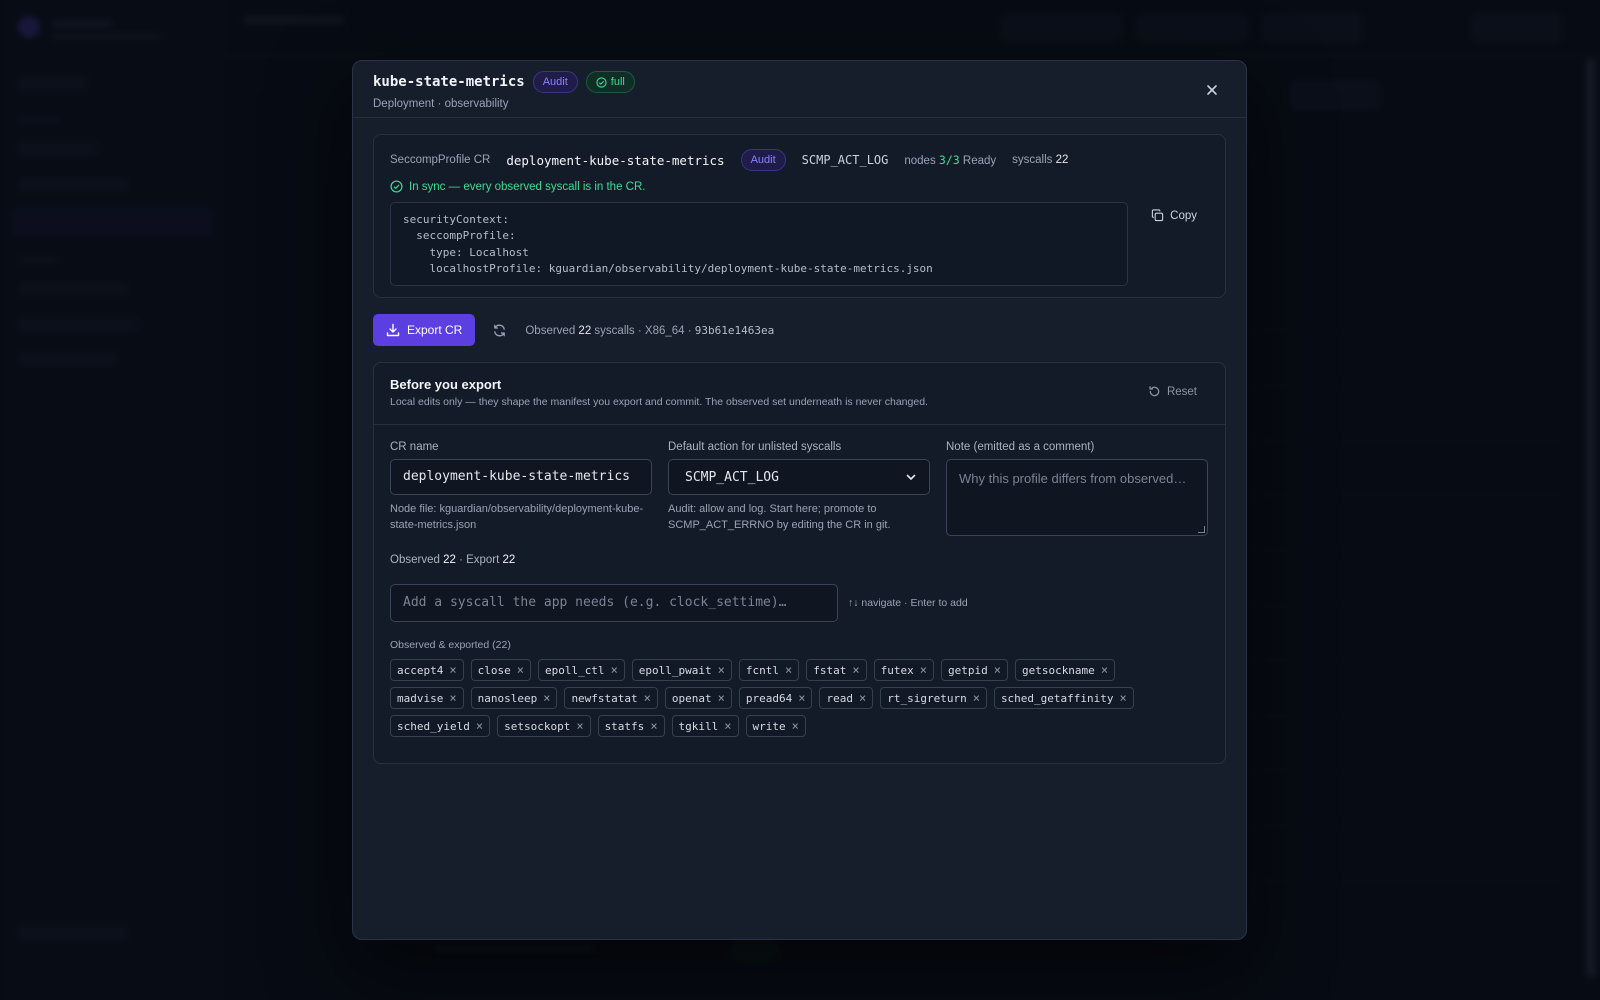 The image size is (1600, 1000). Describe the element at coordinates (775, 726) in the screenshot. I see `syscall-chip: write ×` at that location.